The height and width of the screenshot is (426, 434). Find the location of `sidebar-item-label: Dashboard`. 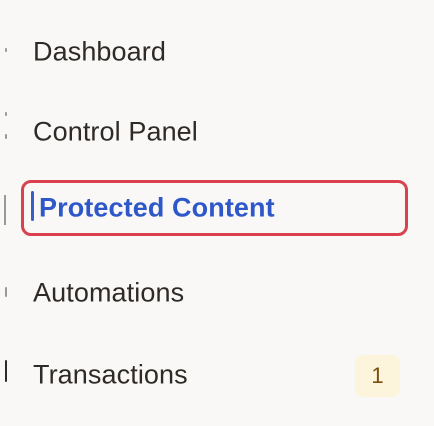

sidebar-item-label: Dashboard is located at coordinates (99, 51).